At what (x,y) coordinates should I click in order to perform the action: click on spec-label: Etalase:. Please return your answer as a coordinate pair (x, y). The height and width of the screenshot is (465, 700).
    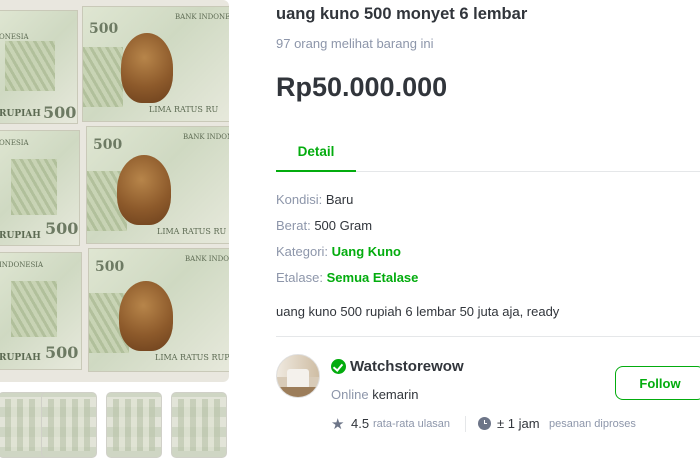
    Looking at the image, I should click on (299, 277).